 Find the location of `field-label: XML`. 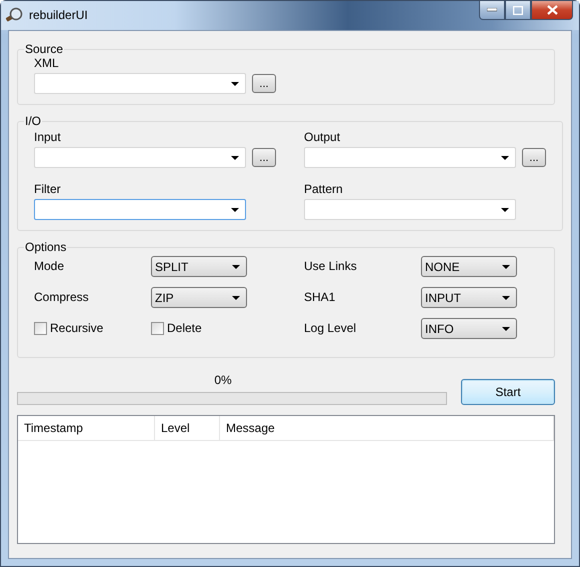

field-label: XML is located at coordinates (47, 63).